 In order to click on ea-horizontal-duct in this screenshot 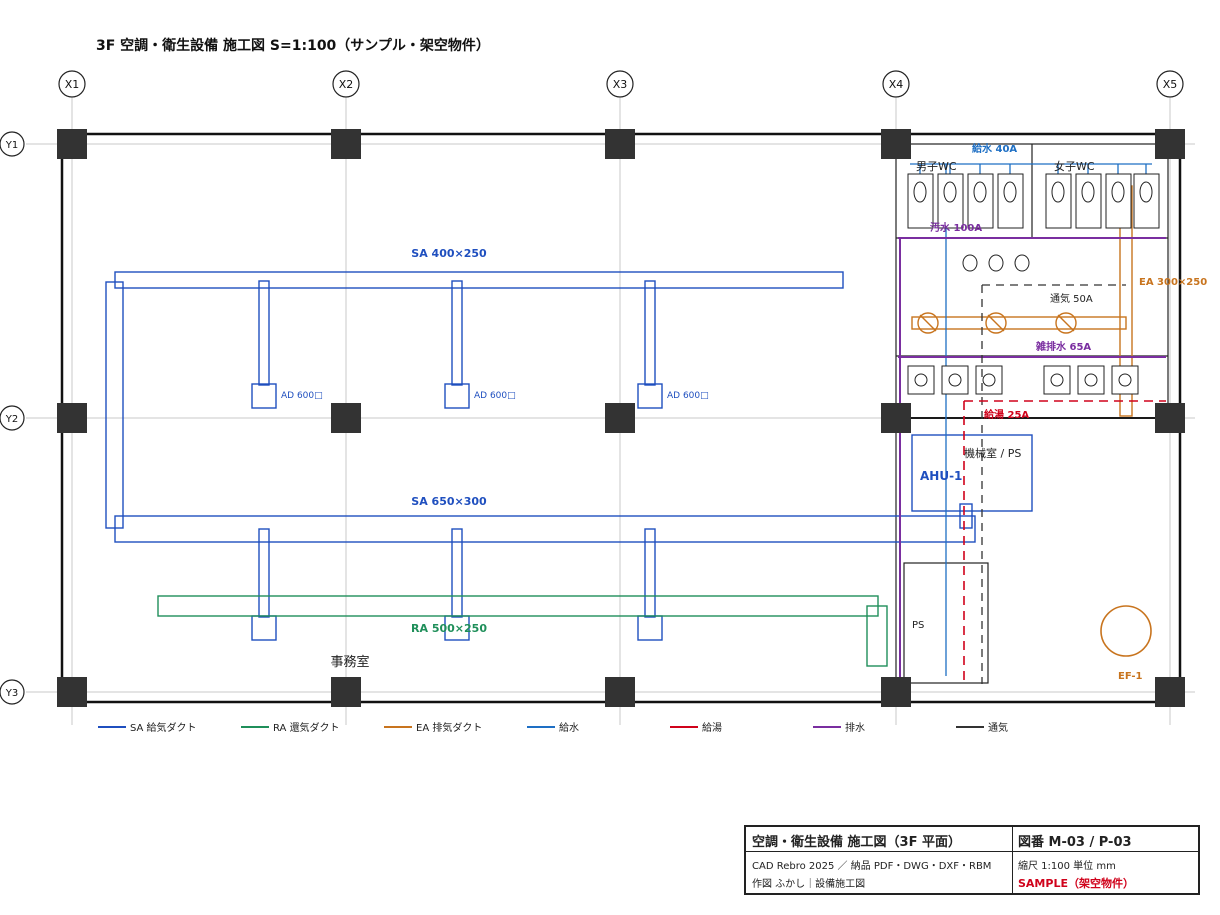, I will do `click(1019, 323)`.